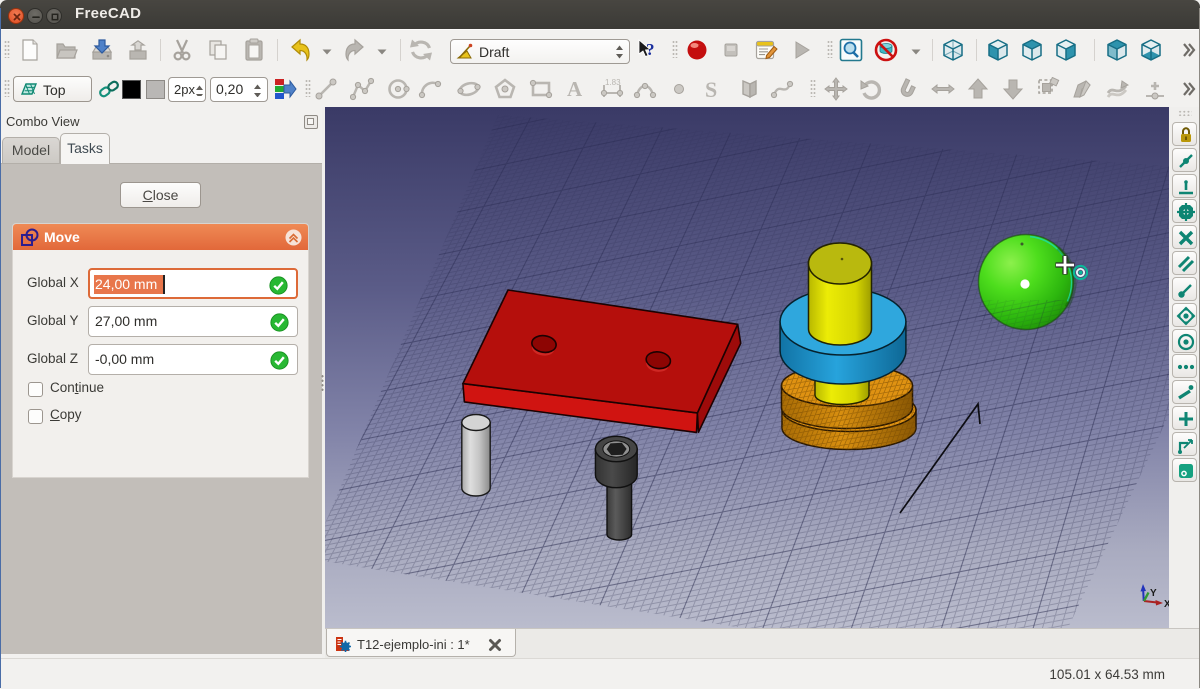  I want to click on svg-text: A, so click(575, 89).